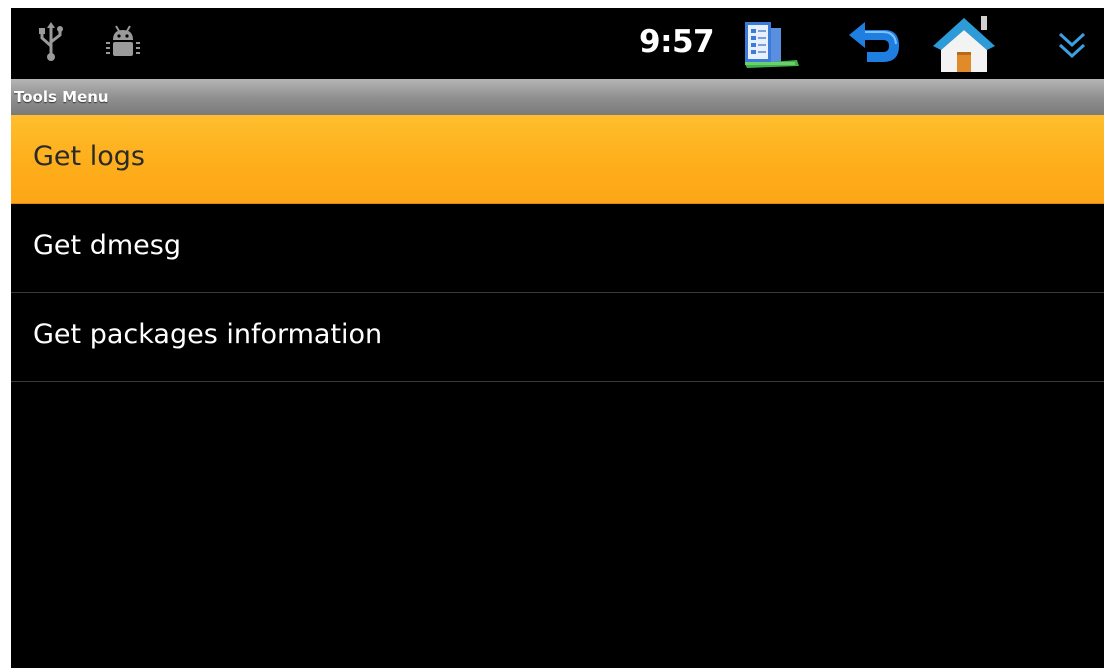 This screenshot has width=1106, height=668. Describe the element at coordinates (557, 43) in the screenshot. I see `status-bar: 9:57` at that location.